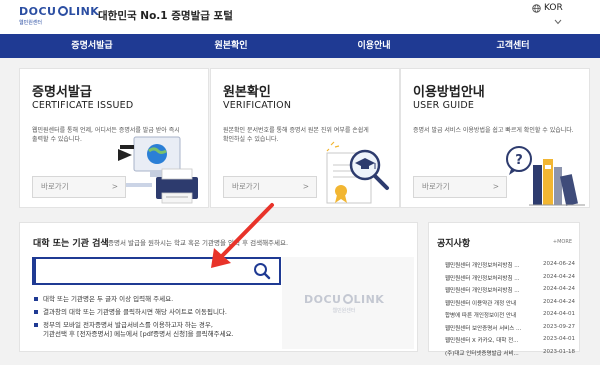  I want to click on search-input, so click(140, 271).